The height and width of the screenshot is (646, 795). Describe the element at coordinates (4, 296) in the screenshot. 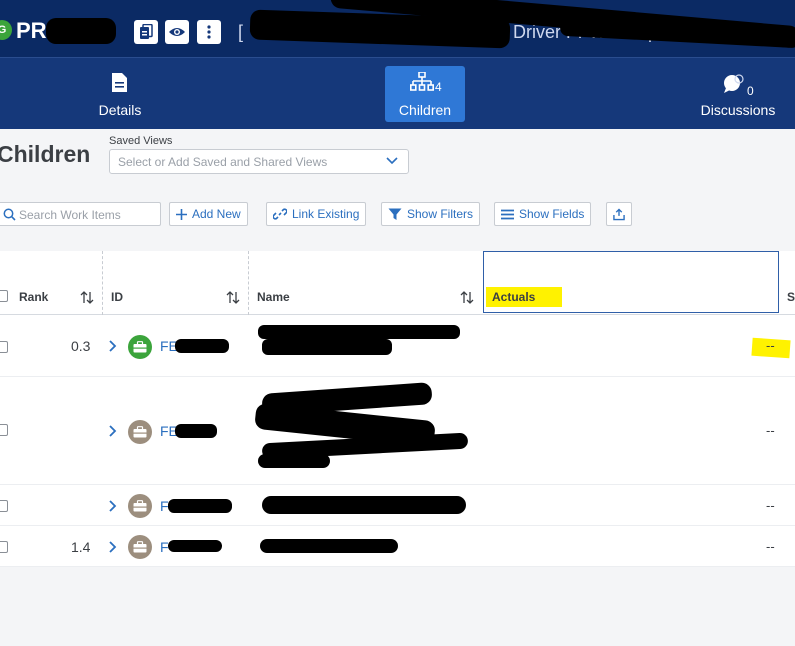

I see `select-all-checkbox` at that location.